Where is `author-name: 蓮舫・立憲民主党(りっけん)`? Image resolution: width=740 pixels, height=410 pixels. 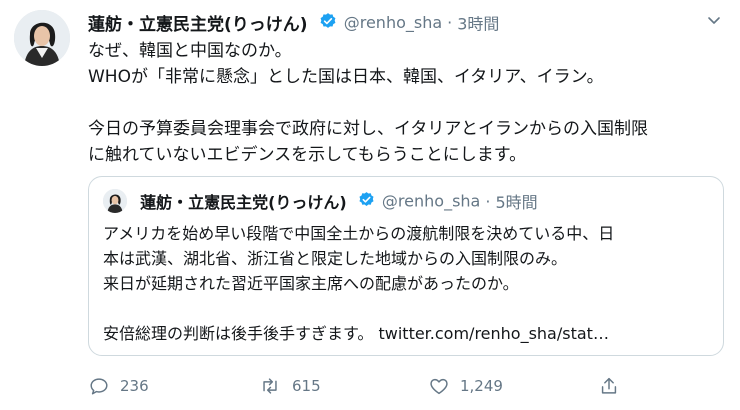 author-name: 蓮舫・立憲民主党(りっけん) is located at coordinates (198, 25).